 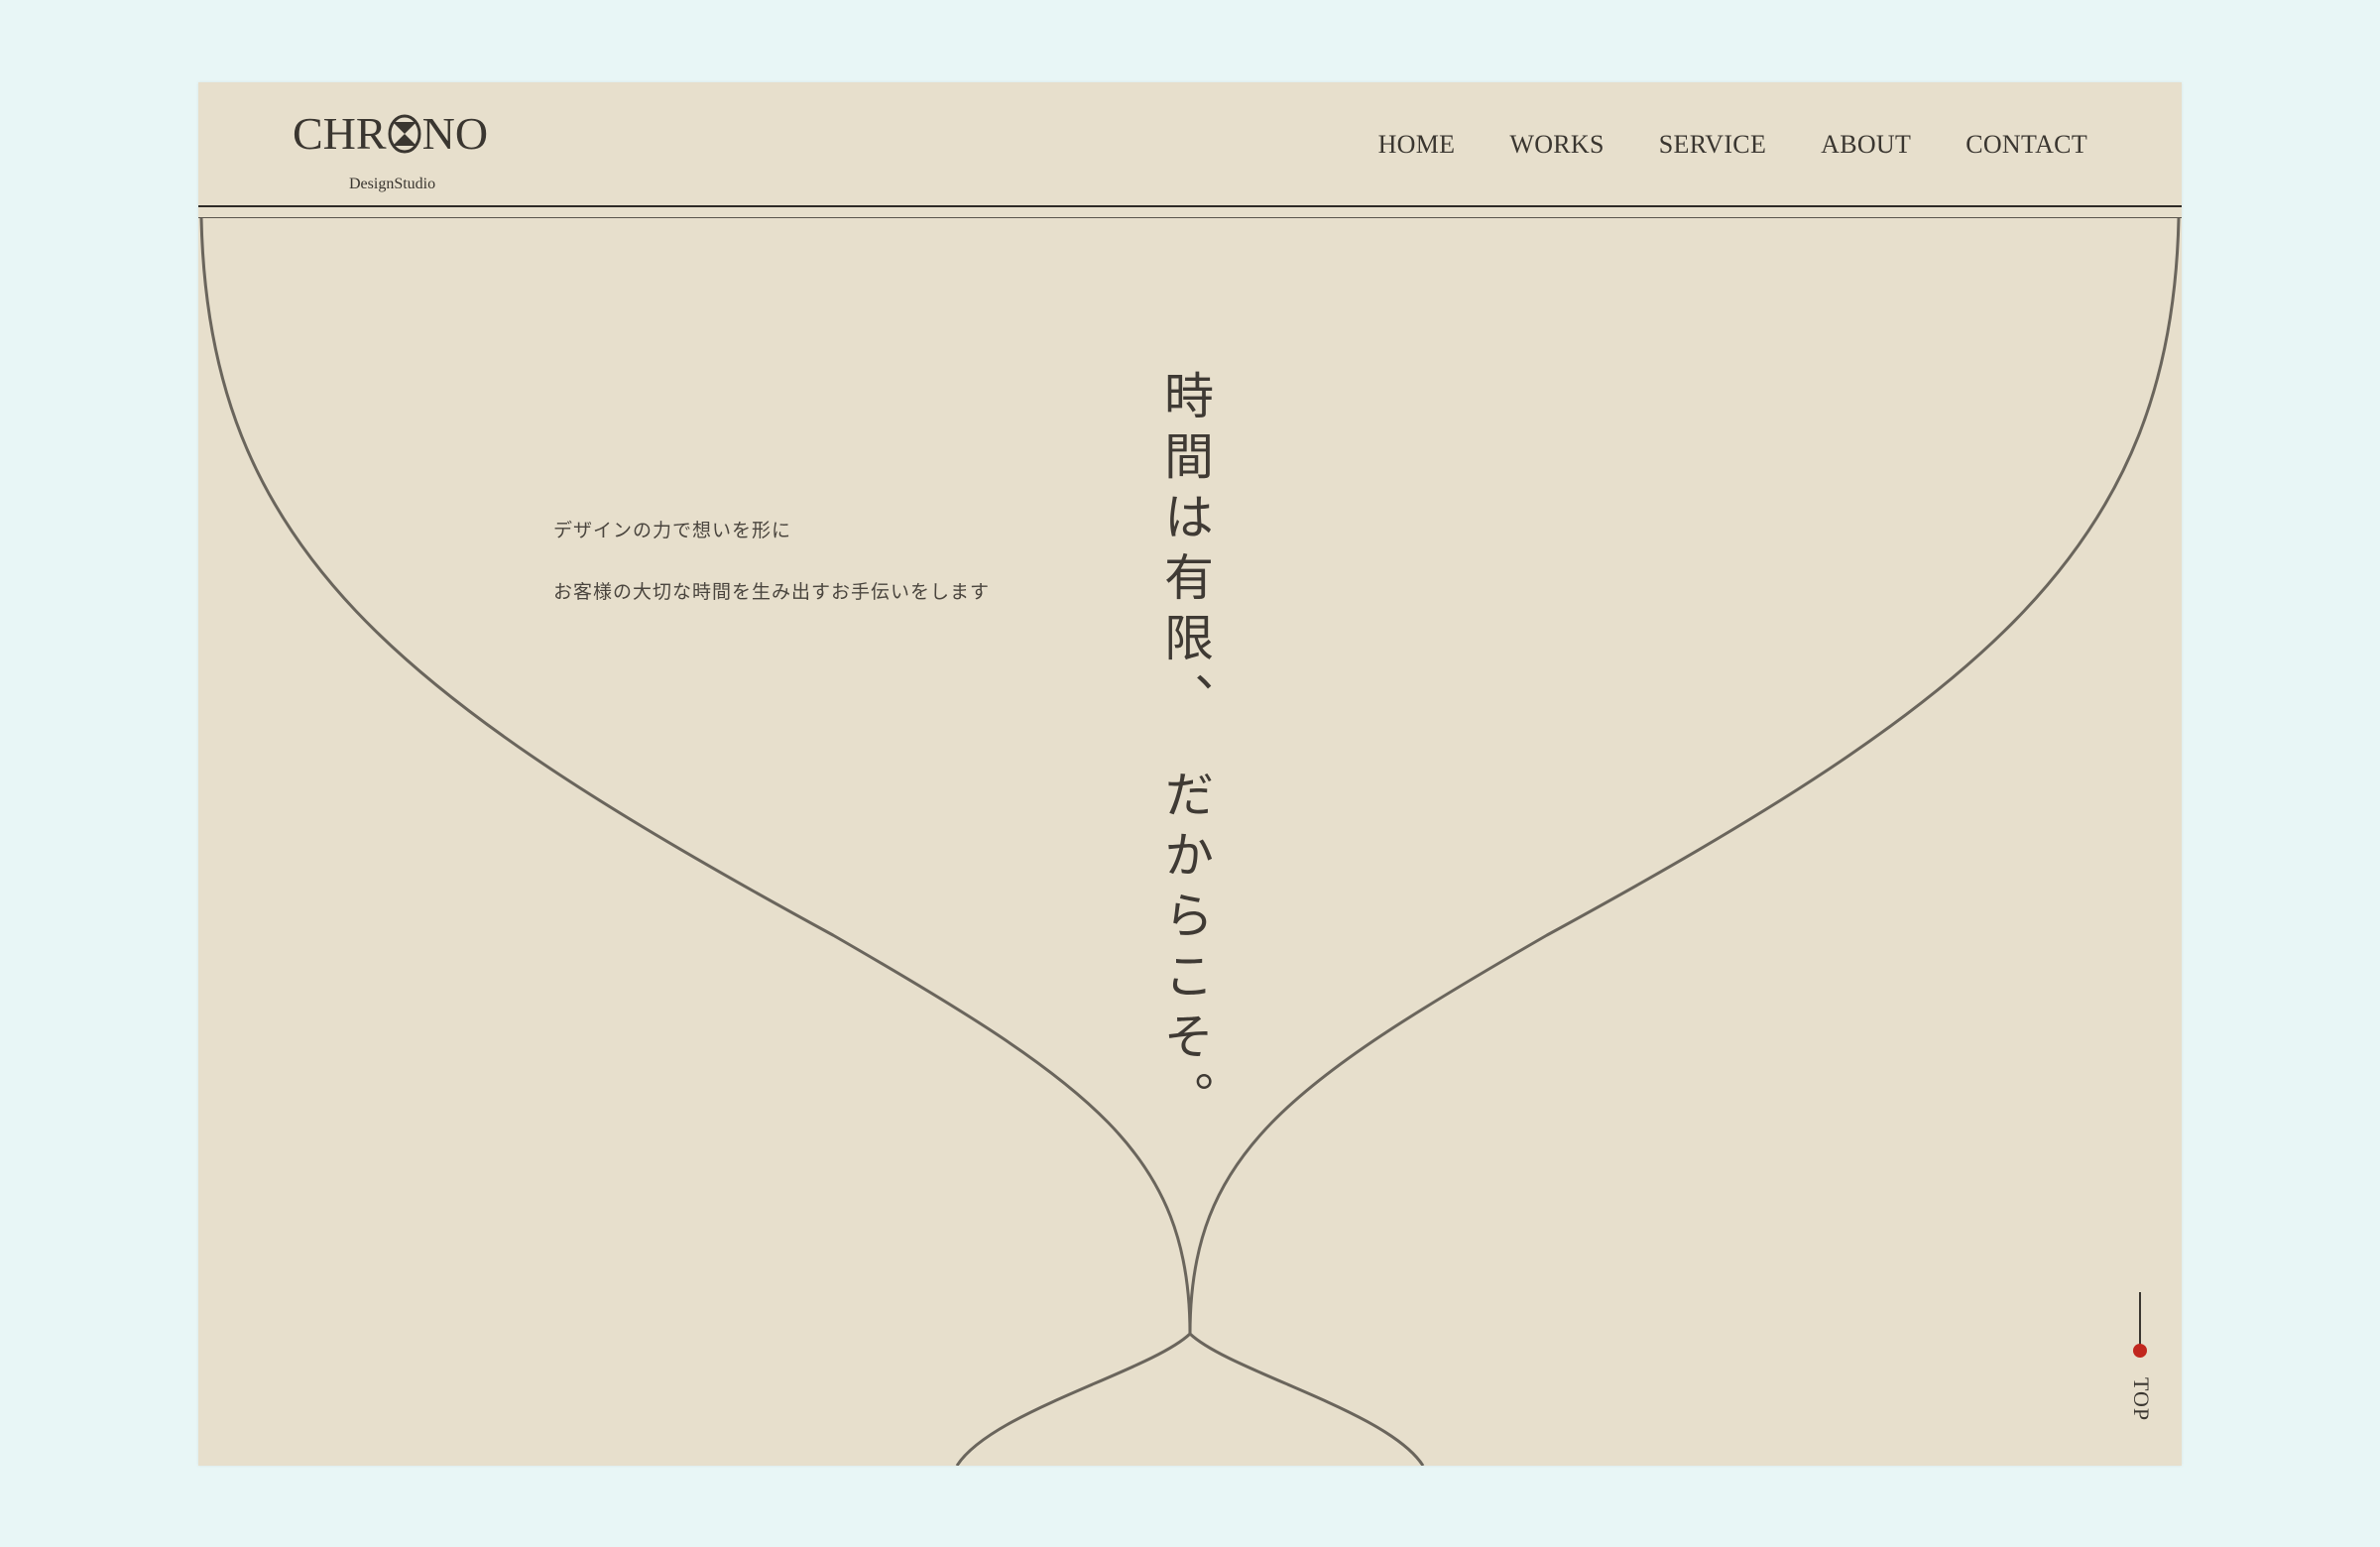 I want to click on logo-subtitle: DesignStudio, so click(x=392, y=184).